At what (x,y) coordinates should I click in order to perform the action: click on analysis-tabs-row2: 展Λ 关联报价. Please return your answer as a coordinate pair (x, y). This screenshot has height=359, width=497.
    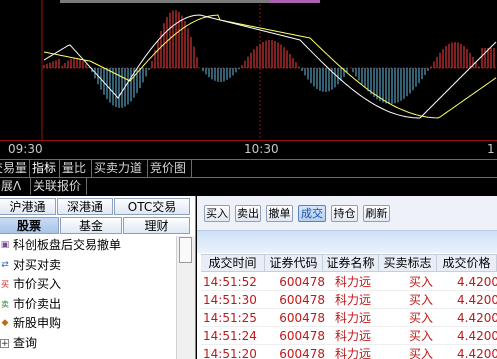
    Looking at the image, I should click on (248, 186).